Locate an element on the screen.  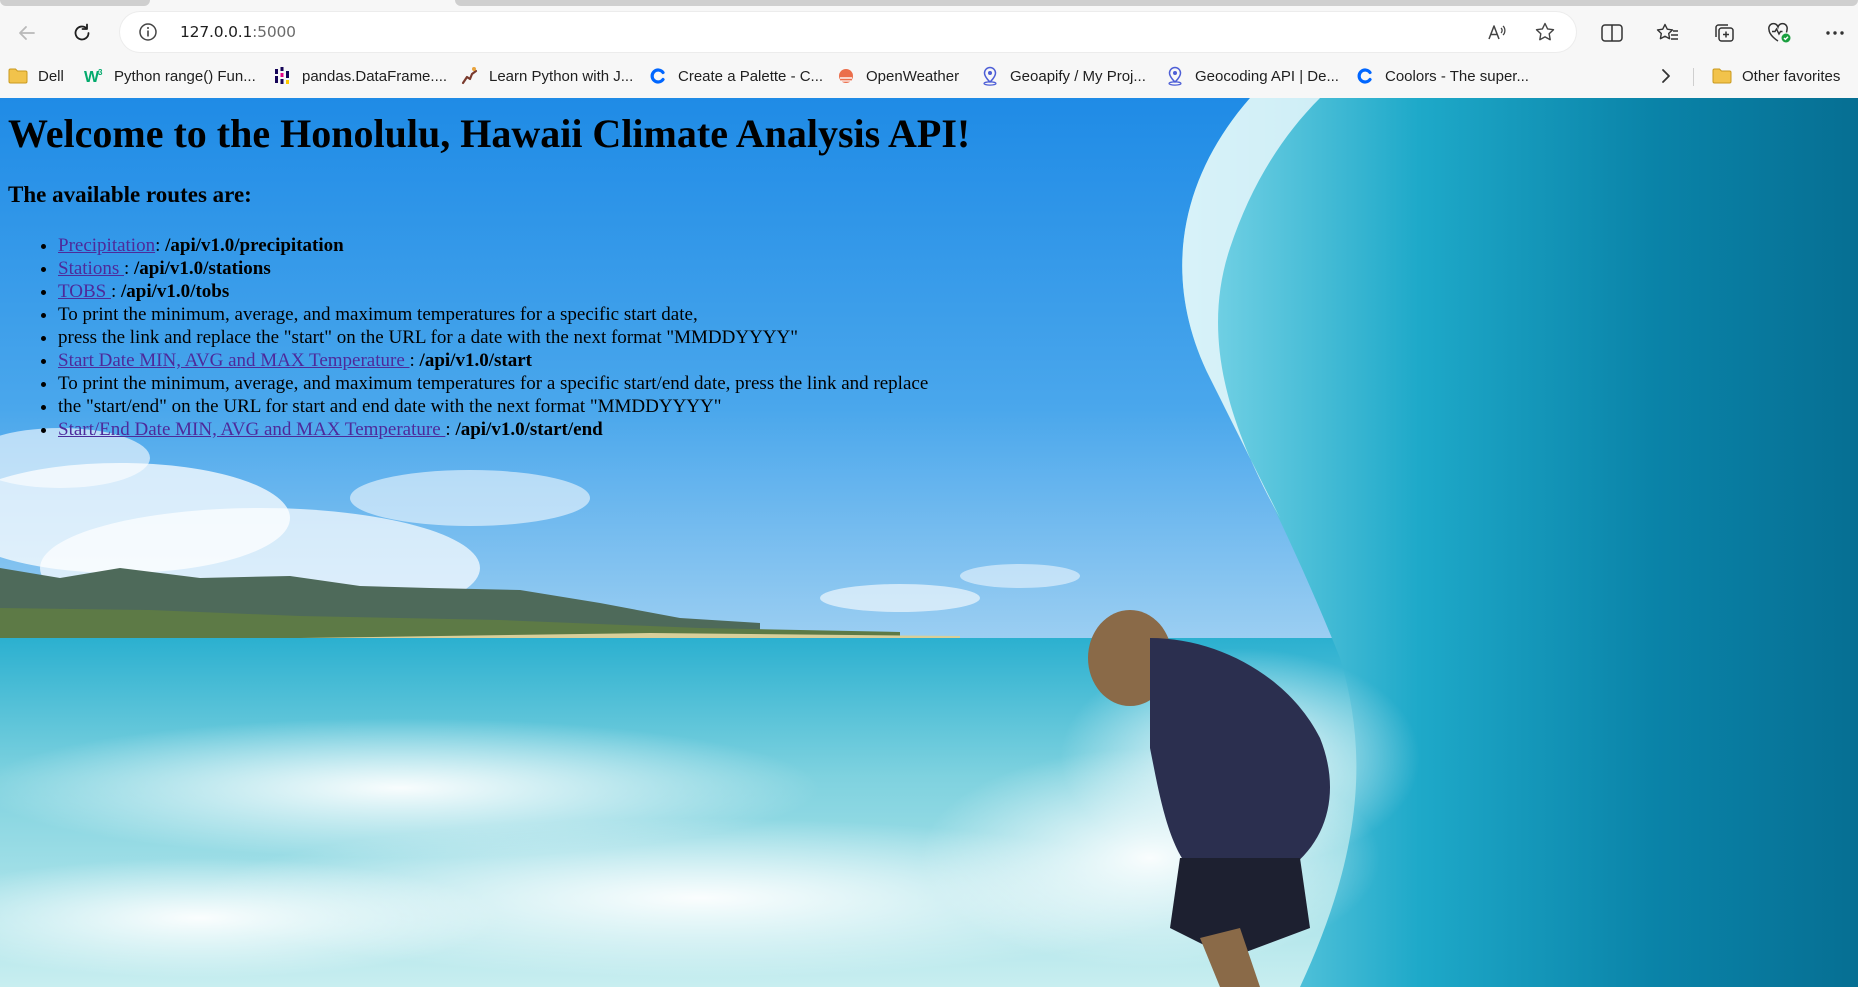
tobs-link: TOBS is located at coordinates (84, 291).